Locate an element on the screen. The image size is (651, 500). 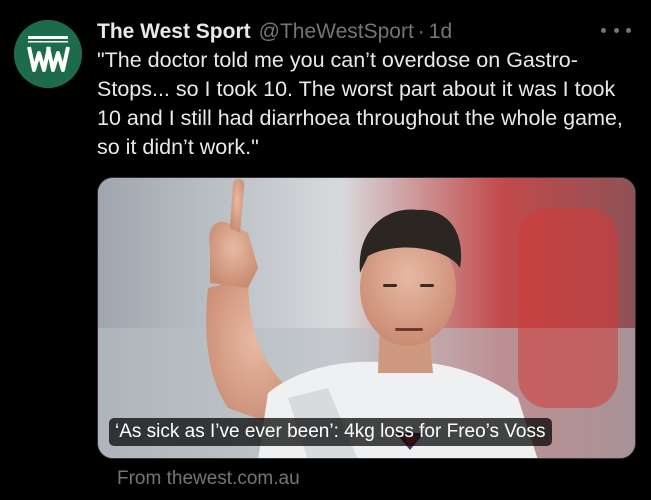
user-handle: @TheWestSport is located at coordinates (336, 32).